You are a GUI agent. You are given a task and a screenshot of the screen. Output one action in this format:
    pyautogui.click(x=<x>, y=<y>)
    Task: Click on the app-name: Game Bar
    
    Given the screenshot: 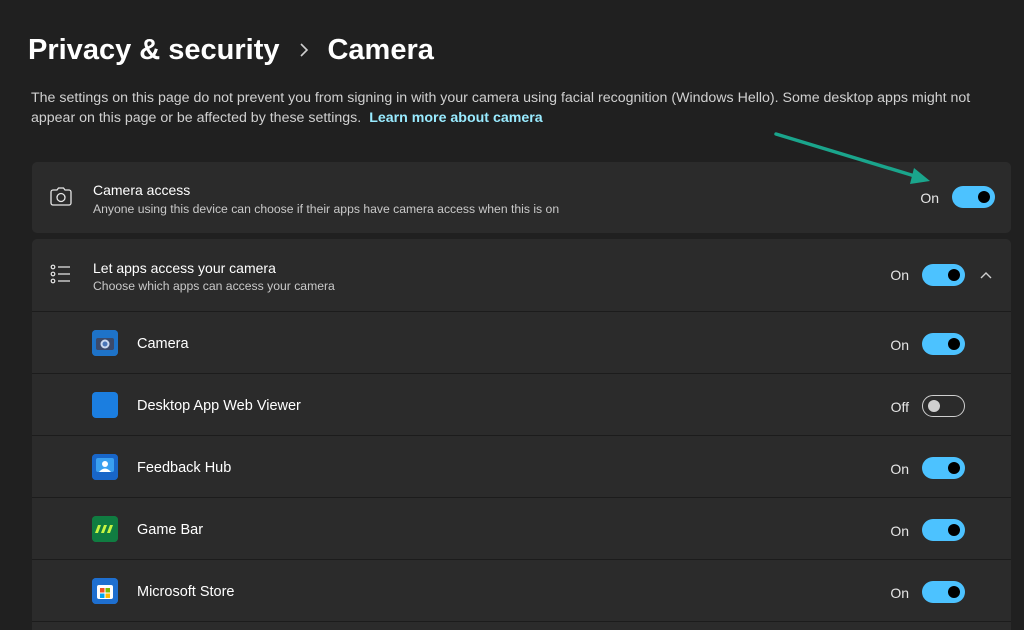 What is the action you would take?
    pyautogui.click(x=170, y=530)
    